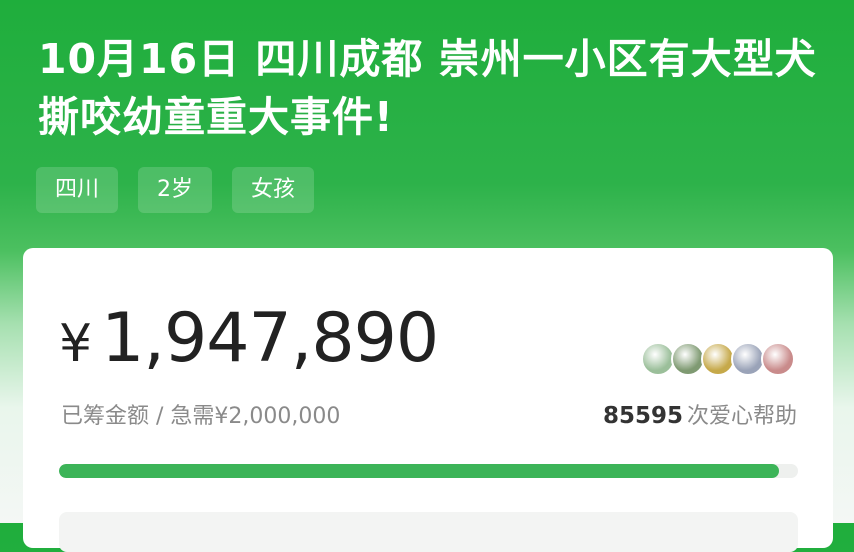  I want to click on helper-avatars, so click(718, 359).